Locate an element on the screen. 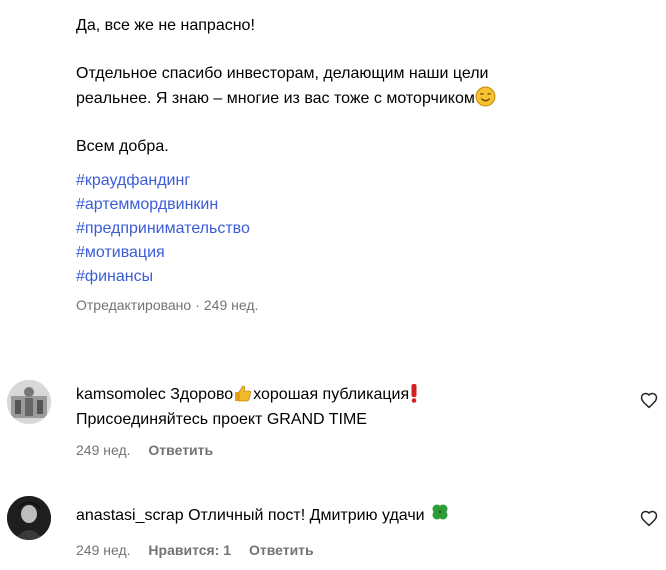  thumbs-up-icon is located at coordinates (243, 393).